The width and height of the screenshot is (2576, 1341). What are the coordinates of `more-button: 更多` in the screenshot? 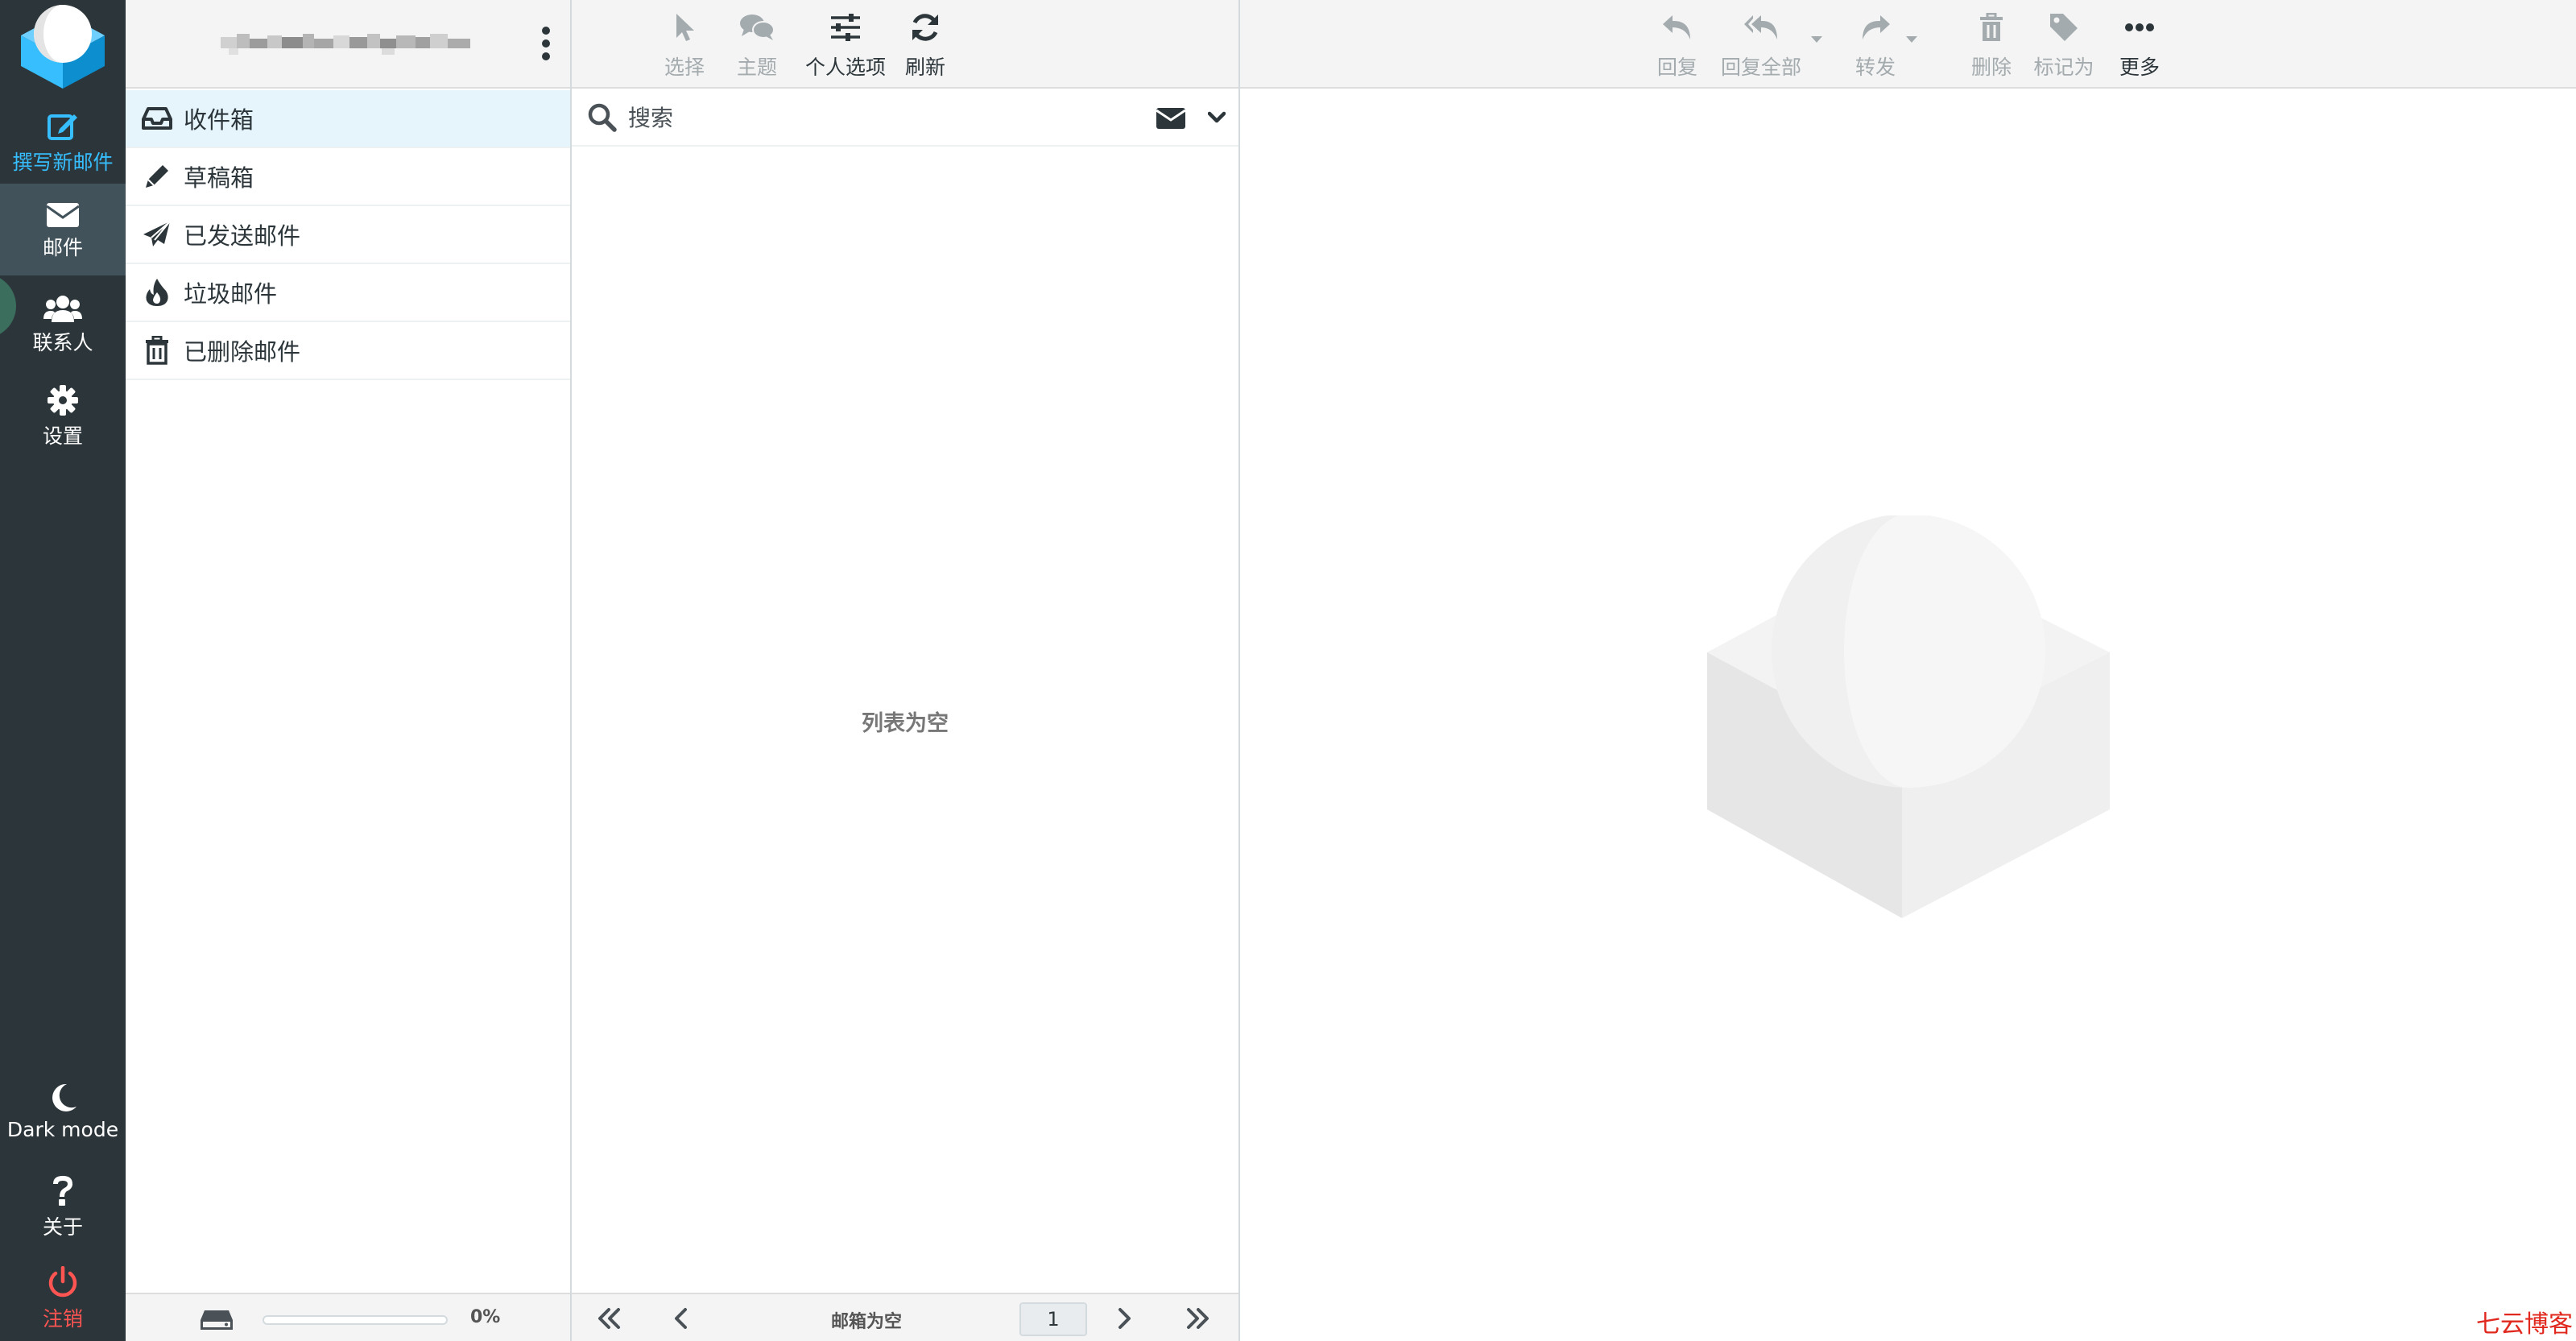 It's located at (2139, 44).